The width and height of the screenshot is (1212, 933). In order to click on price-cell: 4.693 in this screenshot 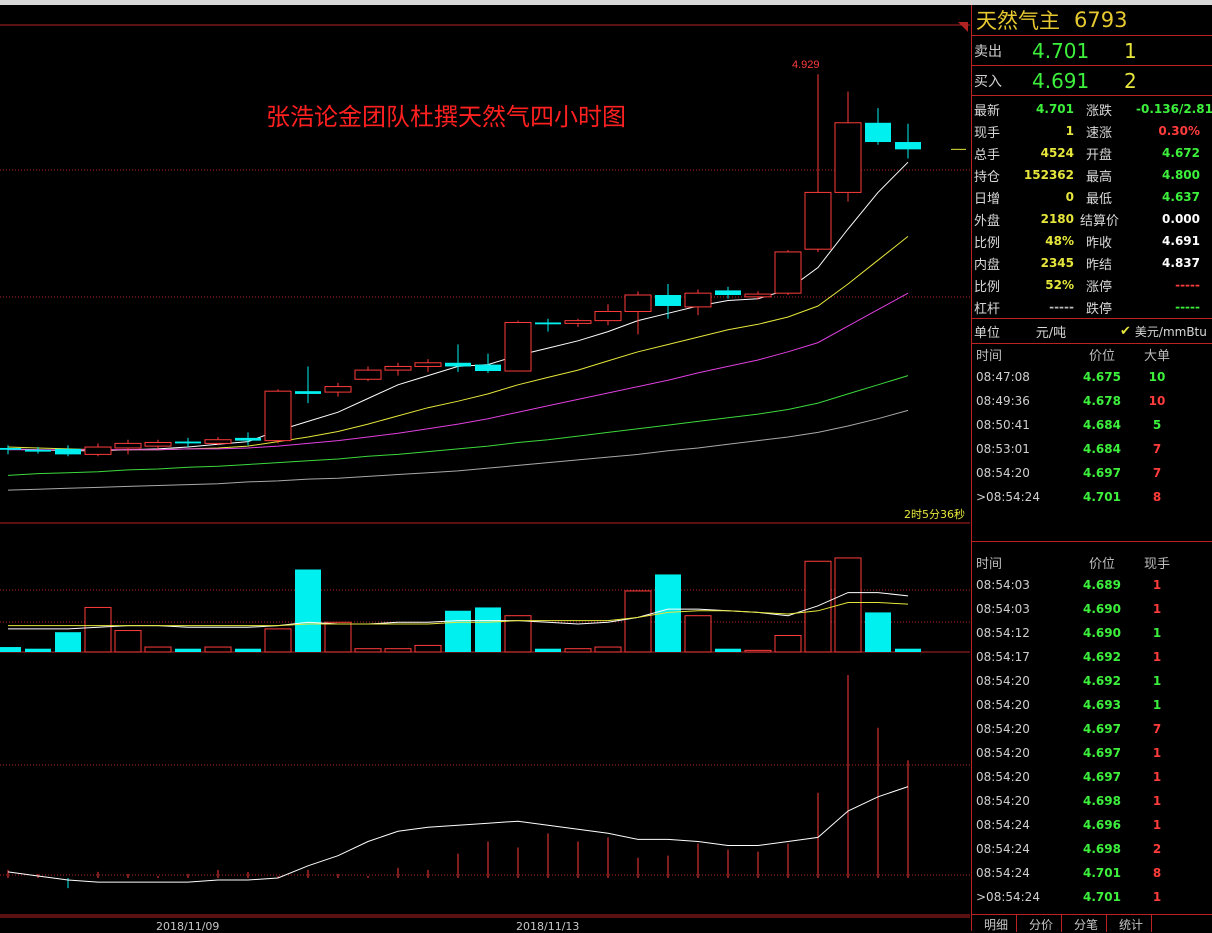, I will do `click(1102, 705)`.